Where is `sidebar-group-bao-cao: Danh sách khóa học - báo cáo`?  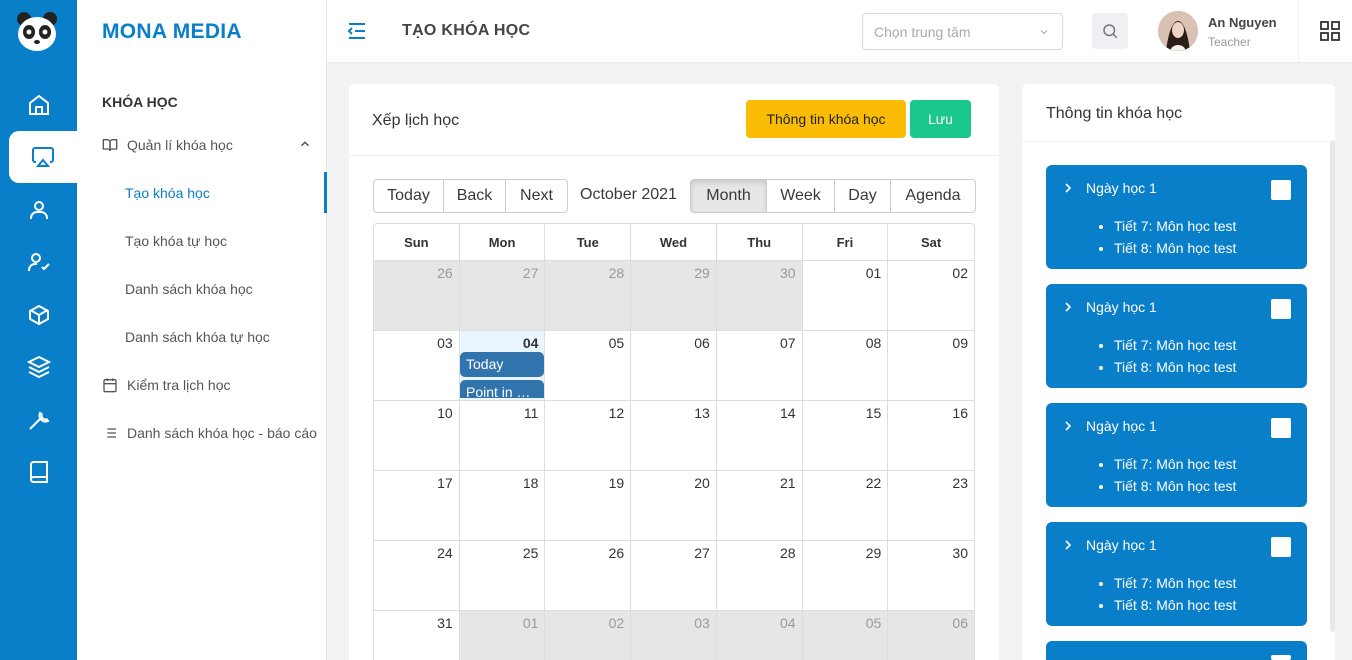
sidebar-group-bao-cao: Danh sách khóa học - báo cáo is located at coordinates (209, 433).